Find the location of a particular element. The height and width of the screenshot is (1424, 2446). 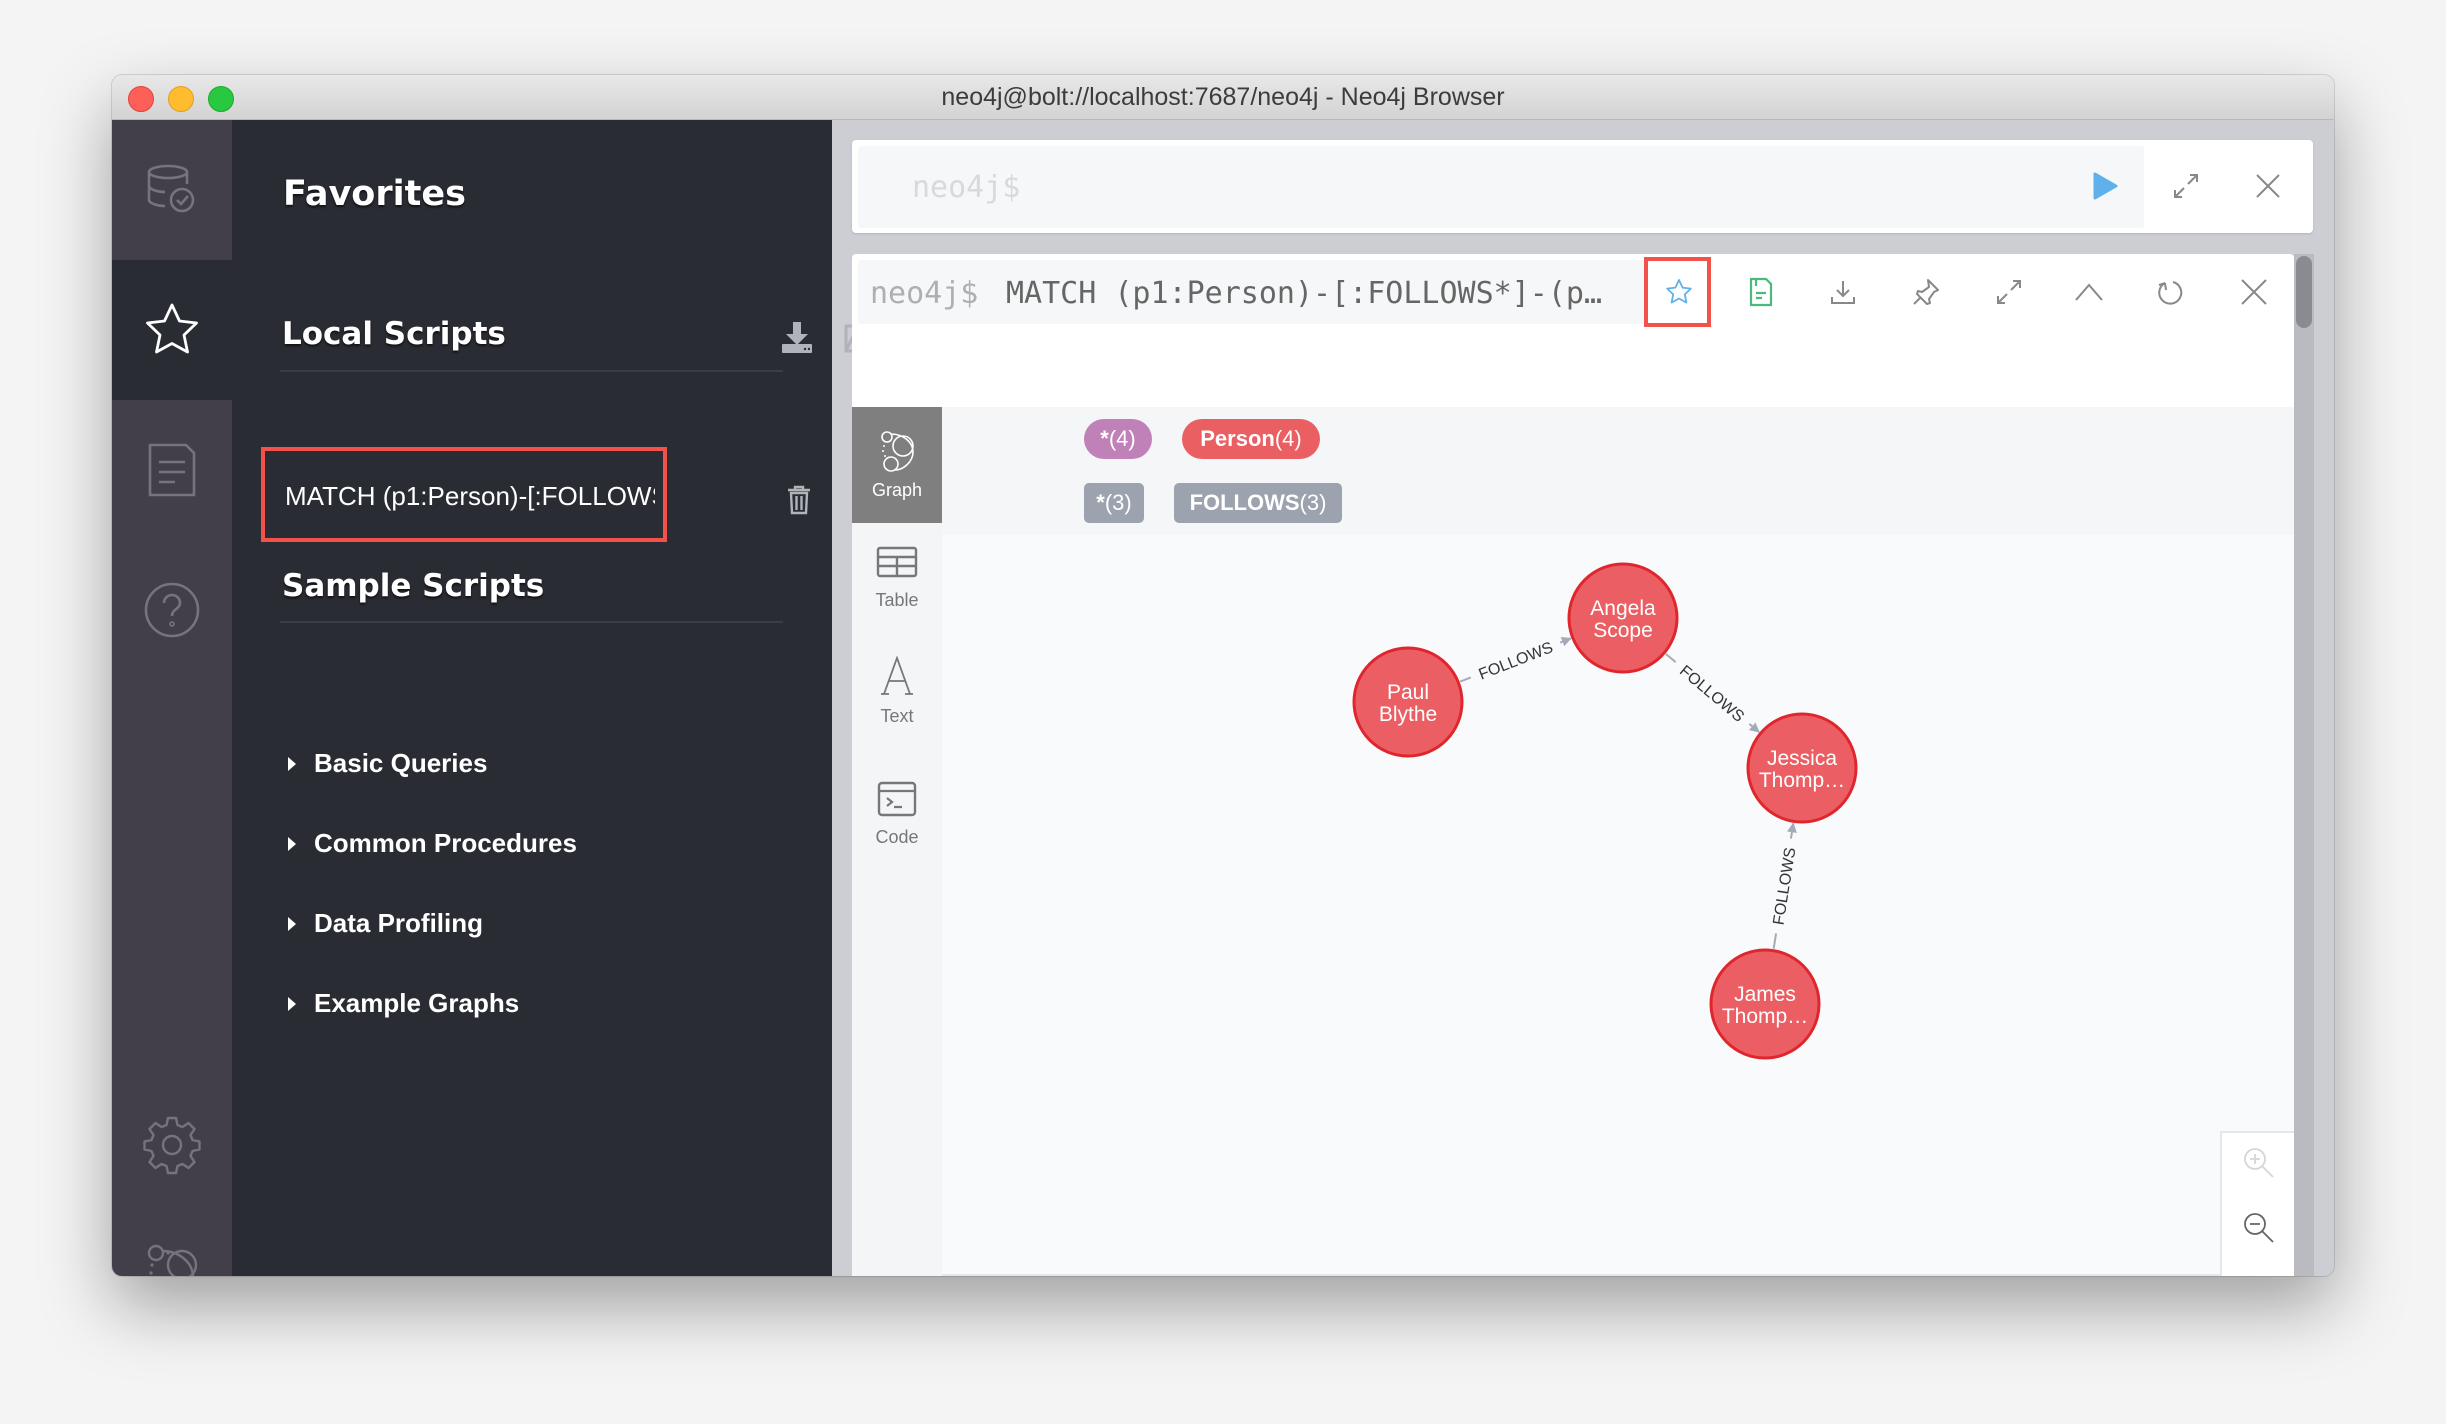

scrollbar-track is located at coordinates (2304, 765).